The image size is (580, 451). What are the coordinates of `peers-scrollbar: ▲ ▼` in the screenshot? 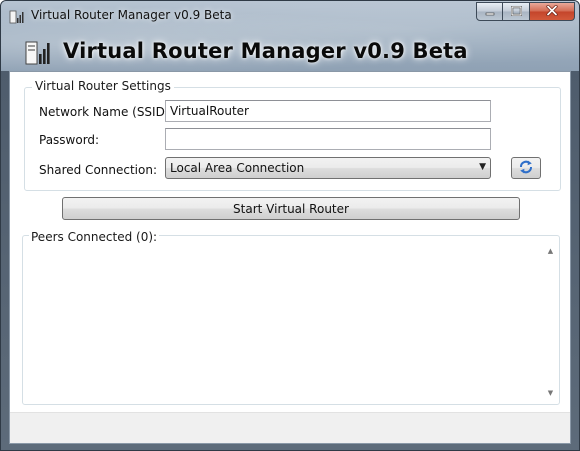 It's located at (550, 322).